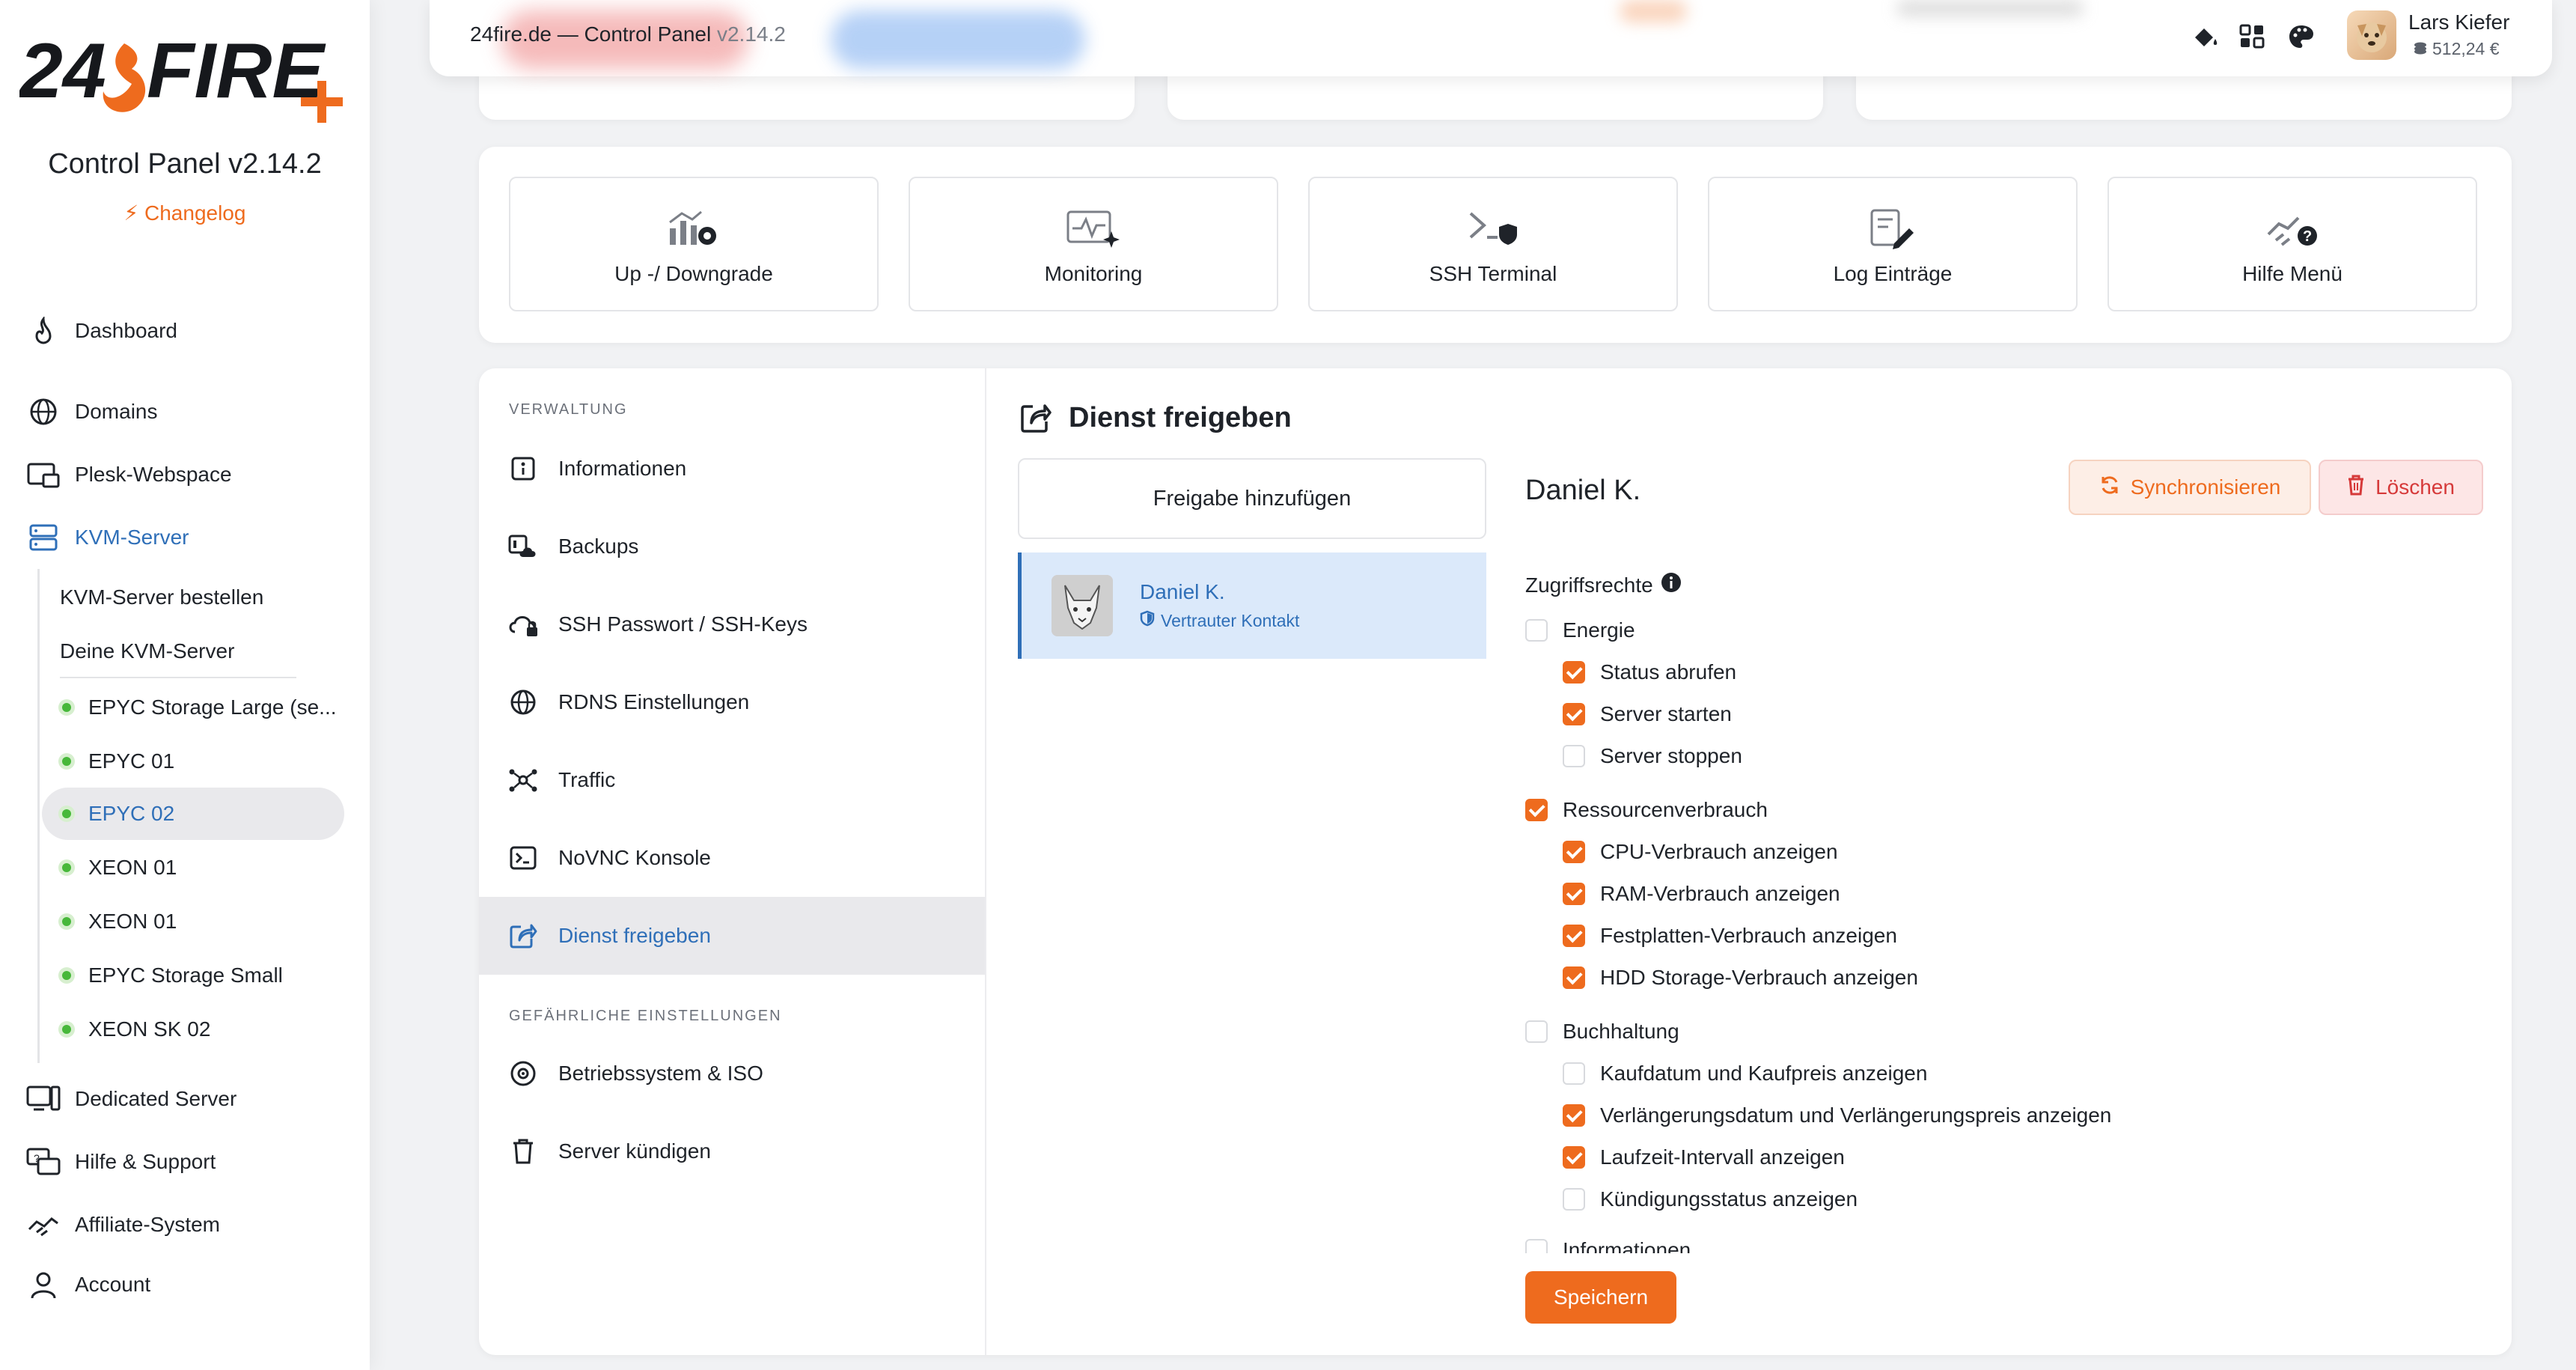 The height and width of the screenshot is (1370, 2576). What do you see at coordinates (1493, 229) in the screenshot?
I see `terminal-shield-icon` at bounding box center [1493, 229].